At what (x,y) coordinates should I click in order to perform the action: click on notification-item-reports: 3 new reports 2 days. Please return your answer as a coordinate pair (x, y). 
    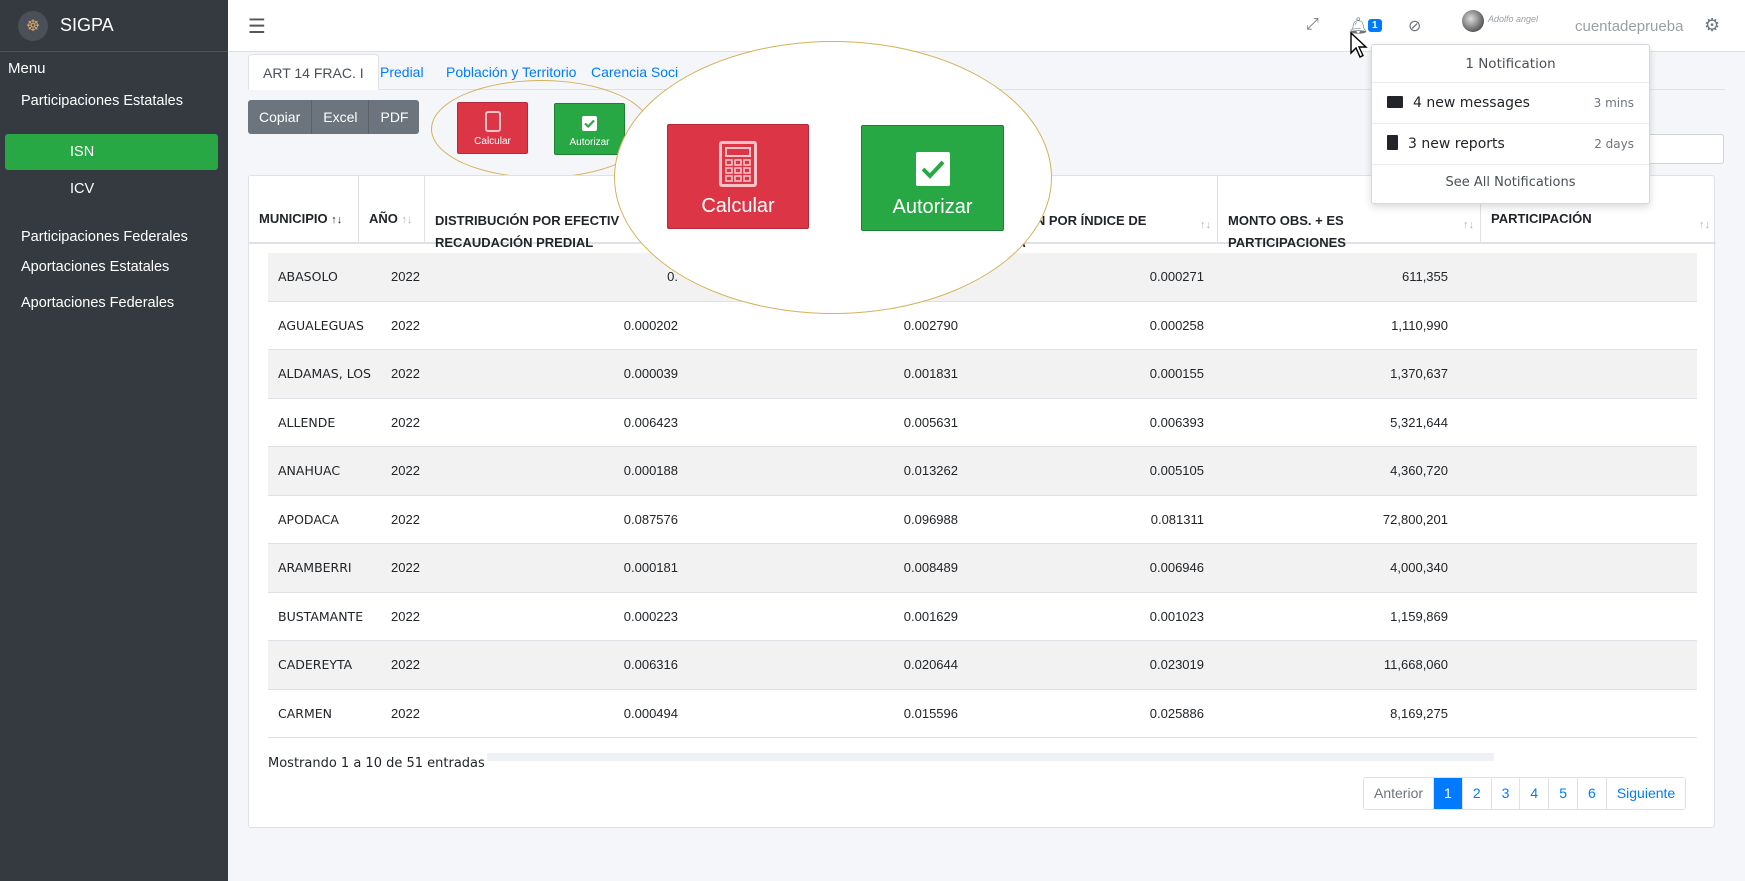
    Looking at the image, I should click on (1510, 144).